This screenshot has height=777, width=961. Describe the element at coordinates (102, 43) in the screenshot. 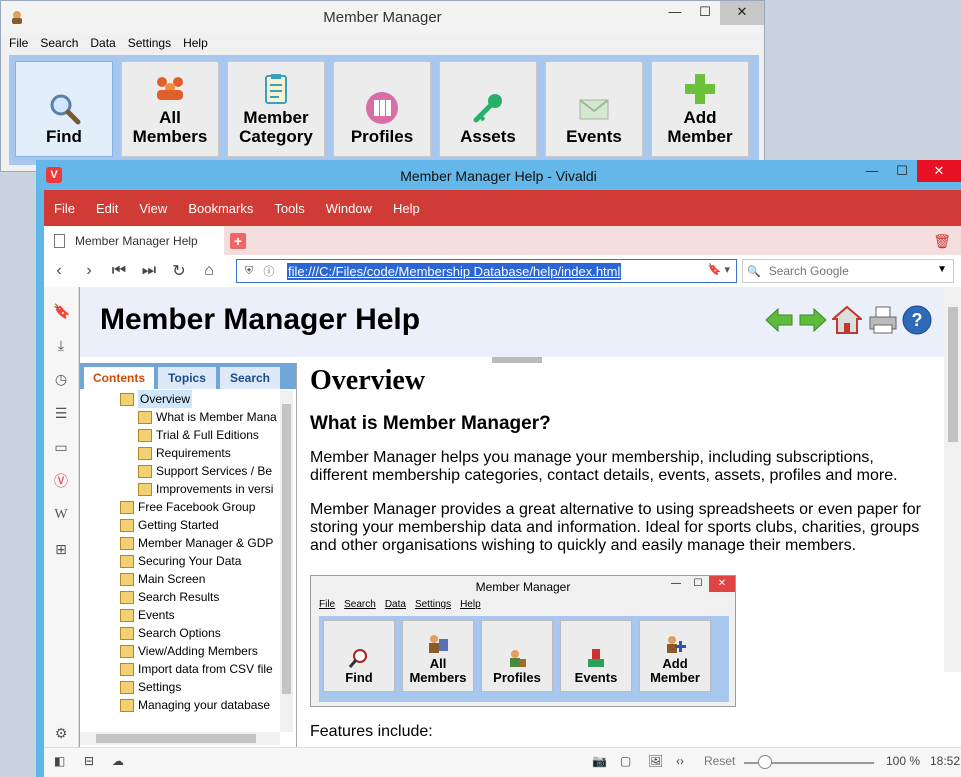

I see `menu-data: Data` at that location.